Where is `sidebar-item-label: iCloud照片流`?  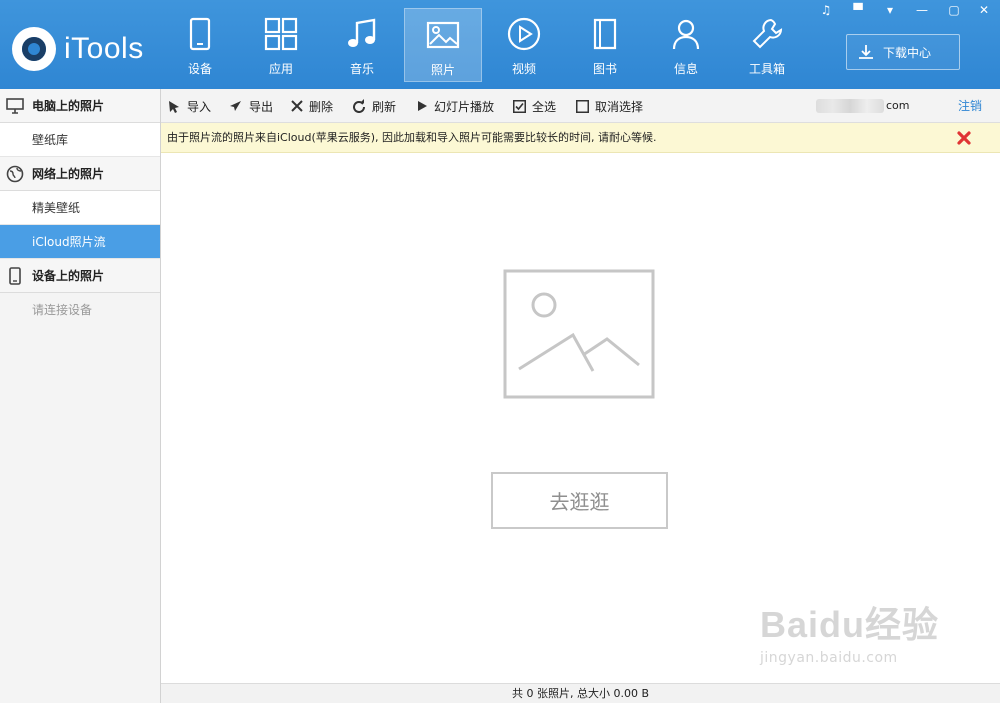 sidebar-item-label: iCloud照片流 is located at coordinates (69, 242).